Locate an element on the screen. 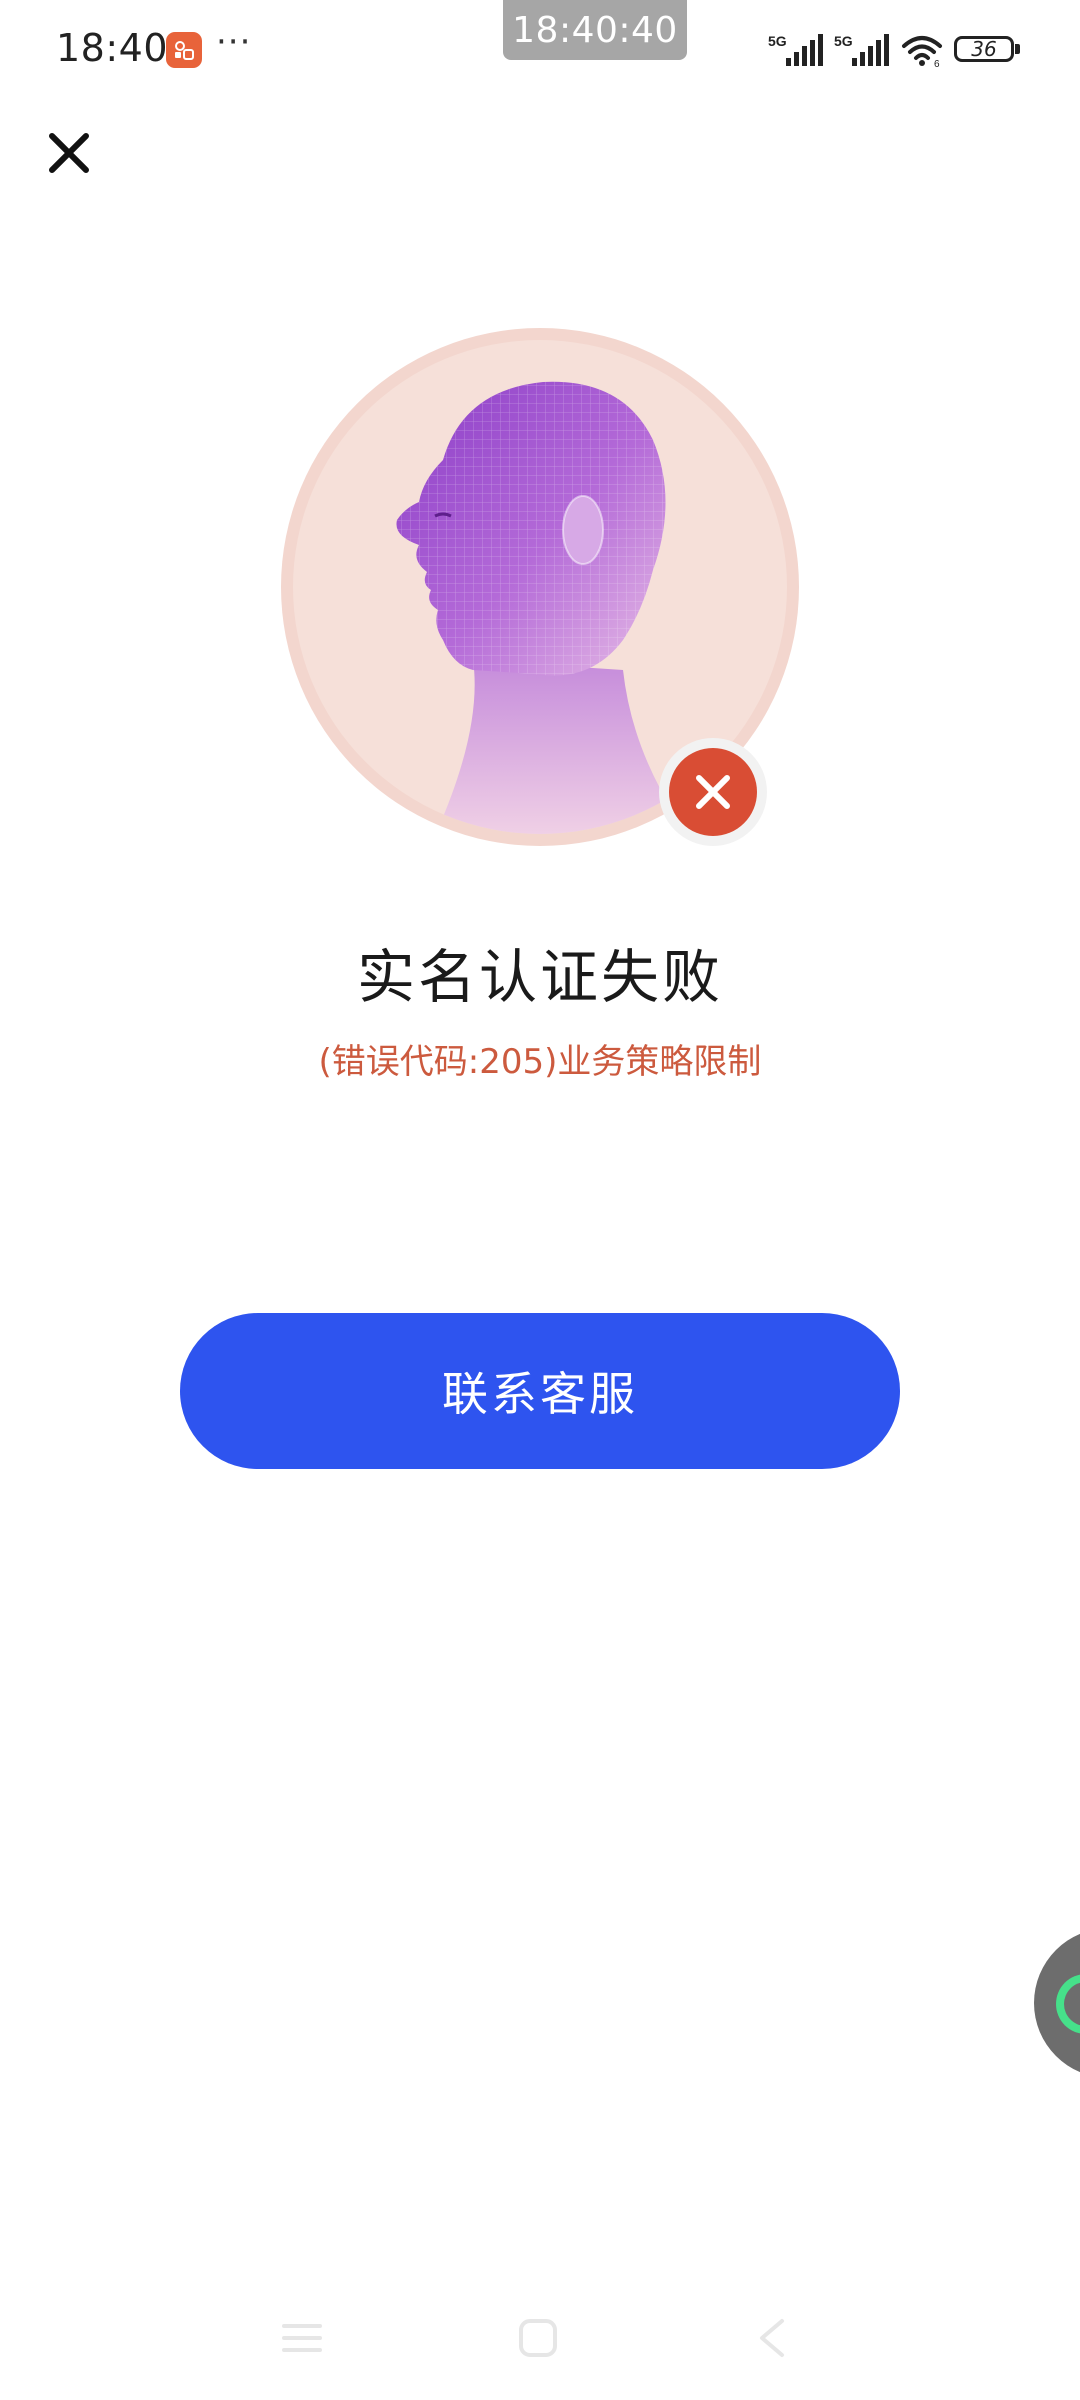  wifi-icon: 6 is located at coordinates (922, 52).